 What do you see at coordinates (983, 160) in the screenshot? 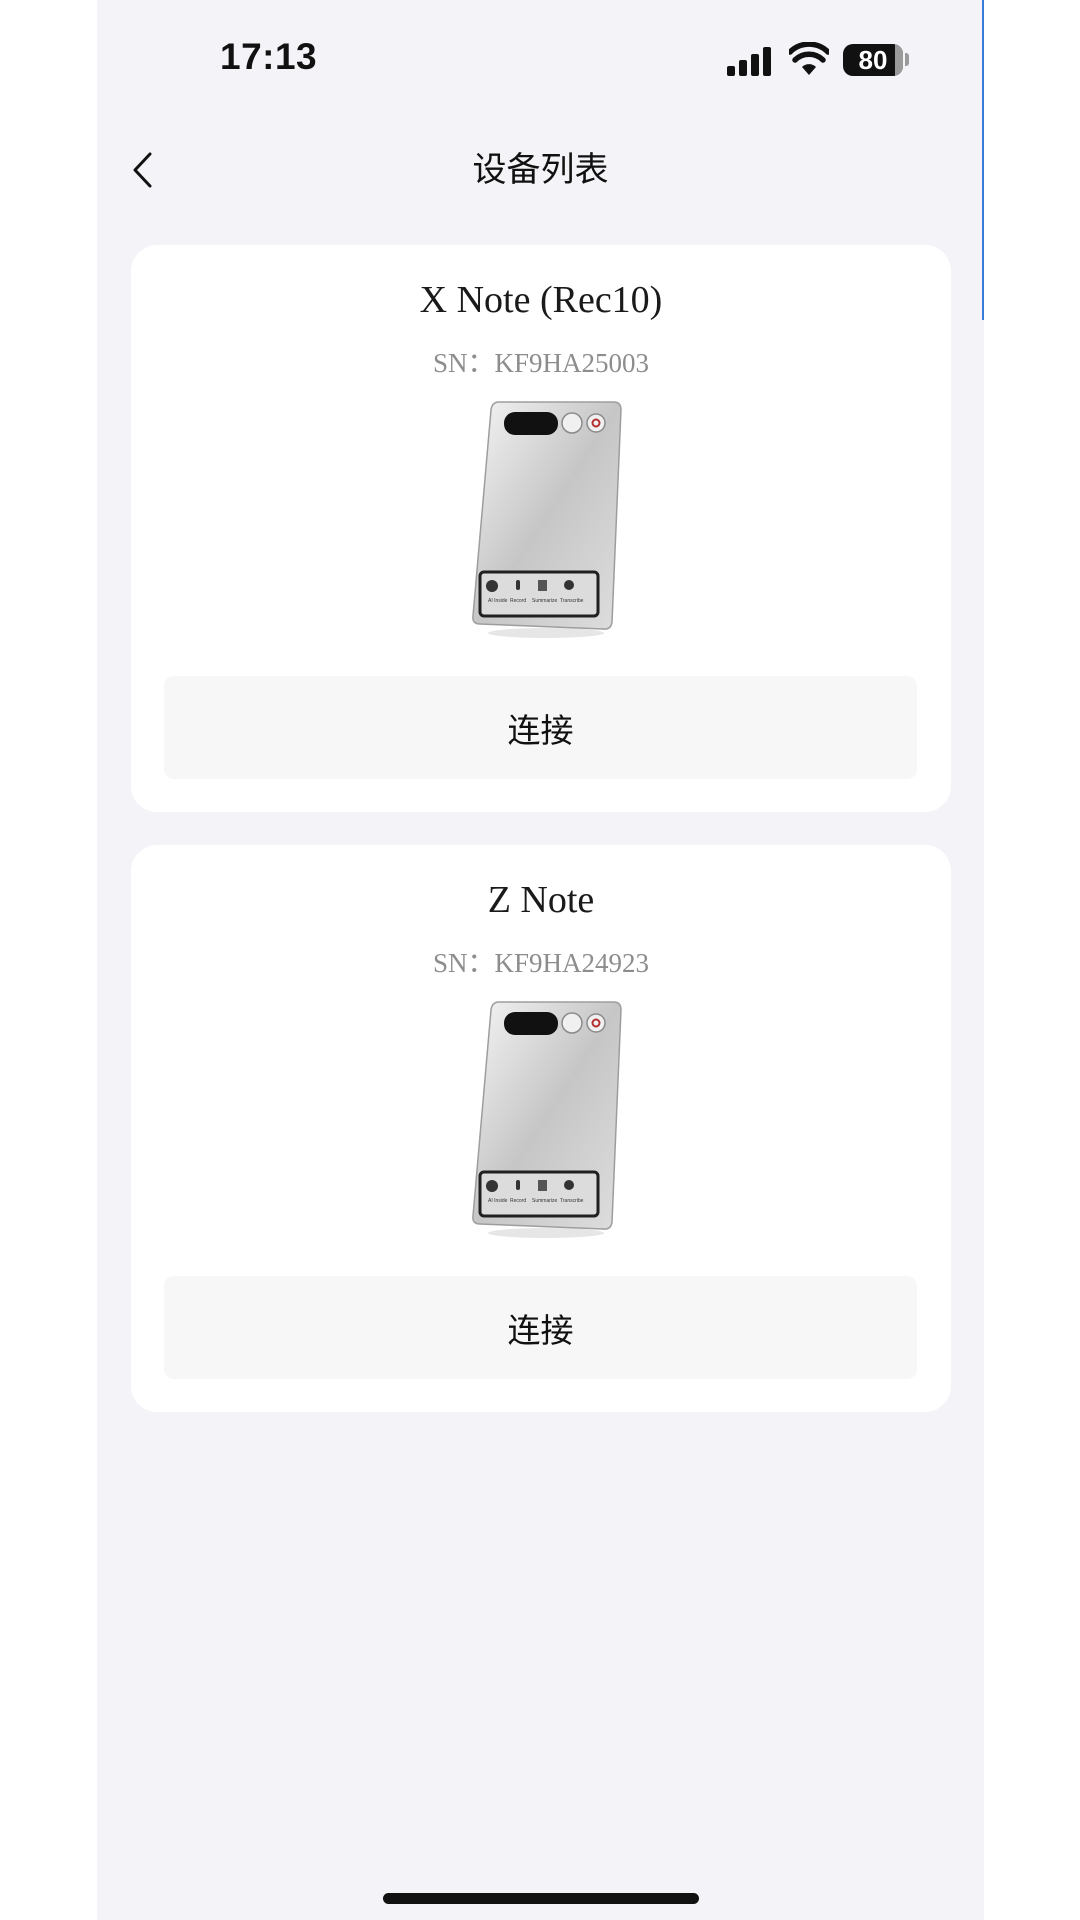
I see `side-accent-line` at bounding box center [983, 160].